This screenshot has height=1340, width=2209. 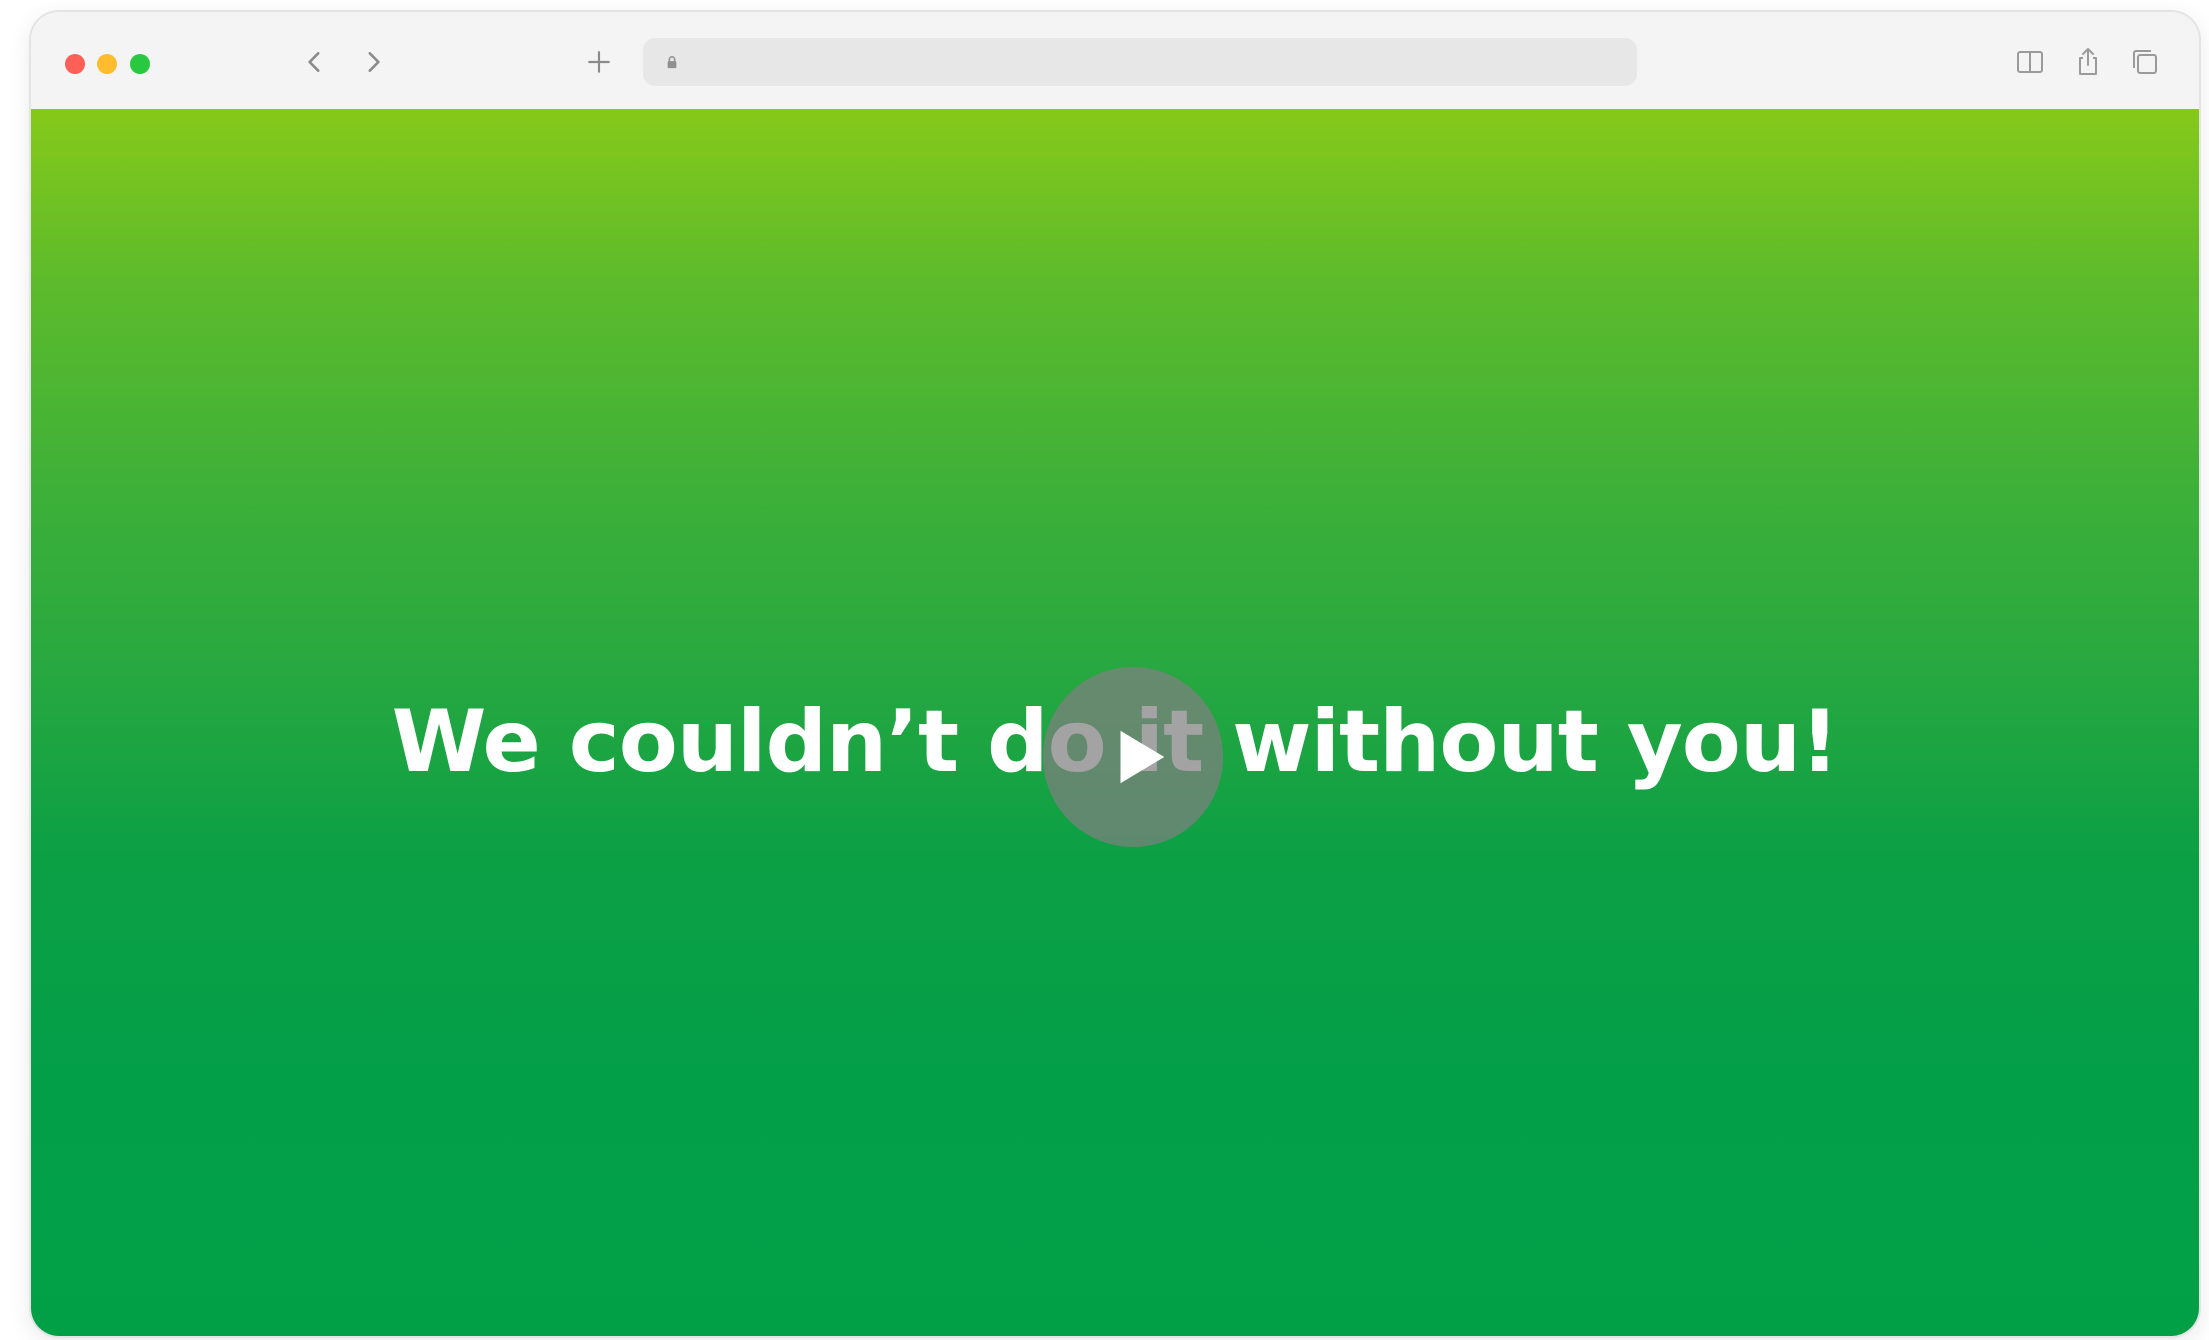 I want to click on tab-overview-icon, so click(x=2145, y=62).